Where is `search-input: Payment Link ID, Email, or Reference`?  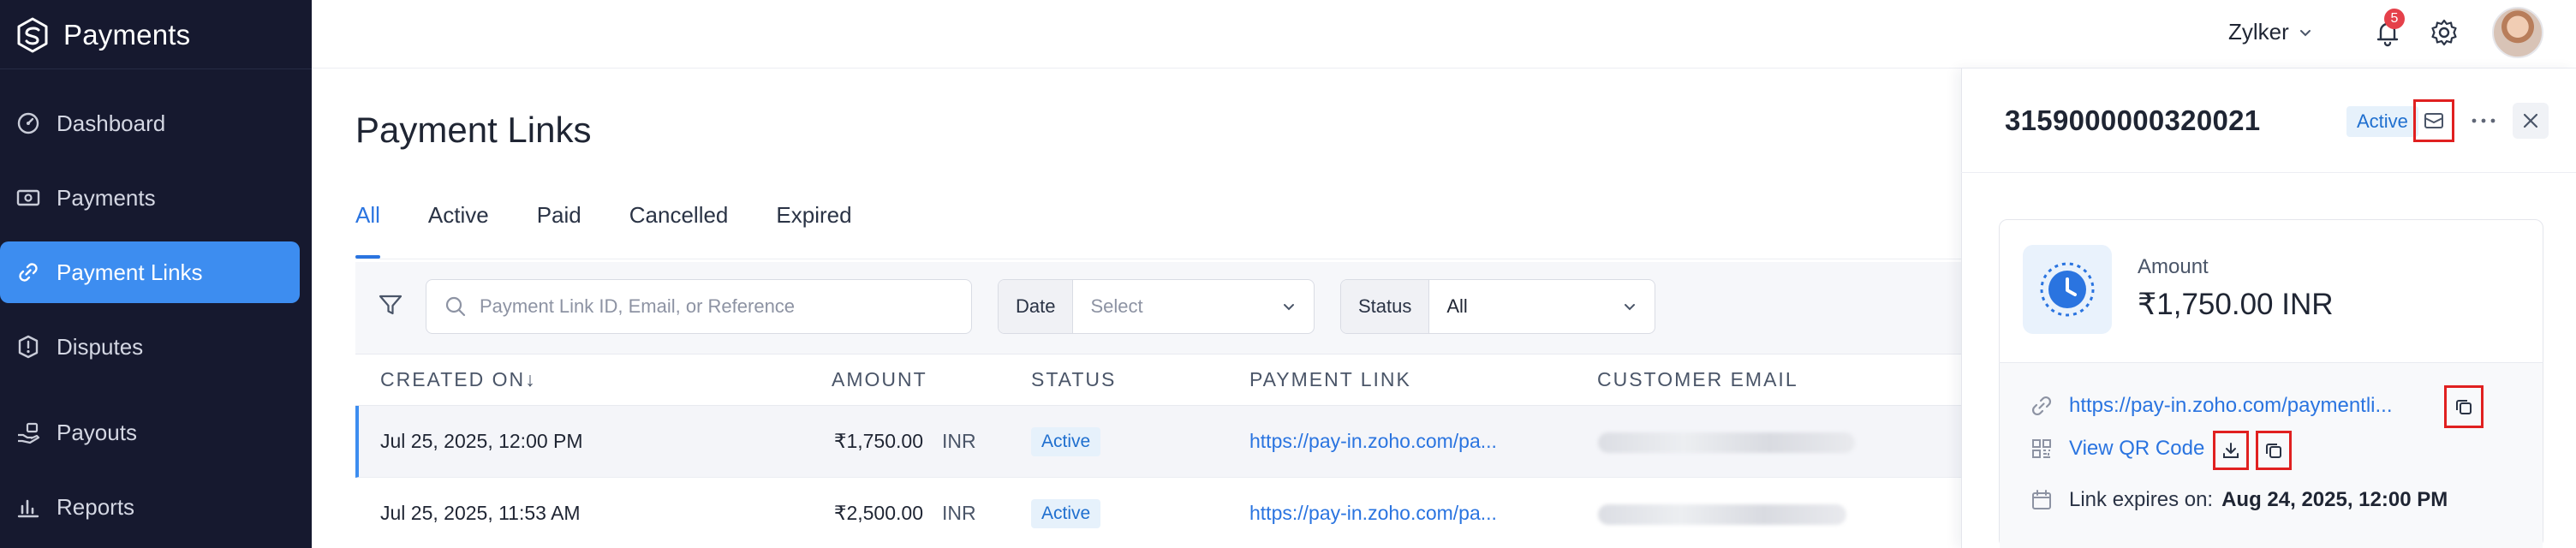
search-input: Payment Link ID, Email, or Reference is located at coordinates (699, 306).